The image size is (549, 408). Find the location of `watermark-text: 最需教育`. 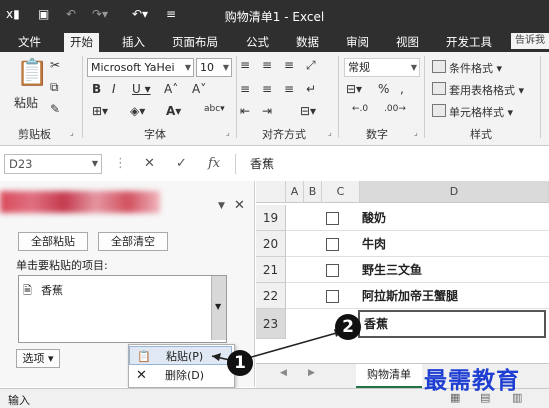

watermark-text: 最需教育 is located at coordinates (472, 380).